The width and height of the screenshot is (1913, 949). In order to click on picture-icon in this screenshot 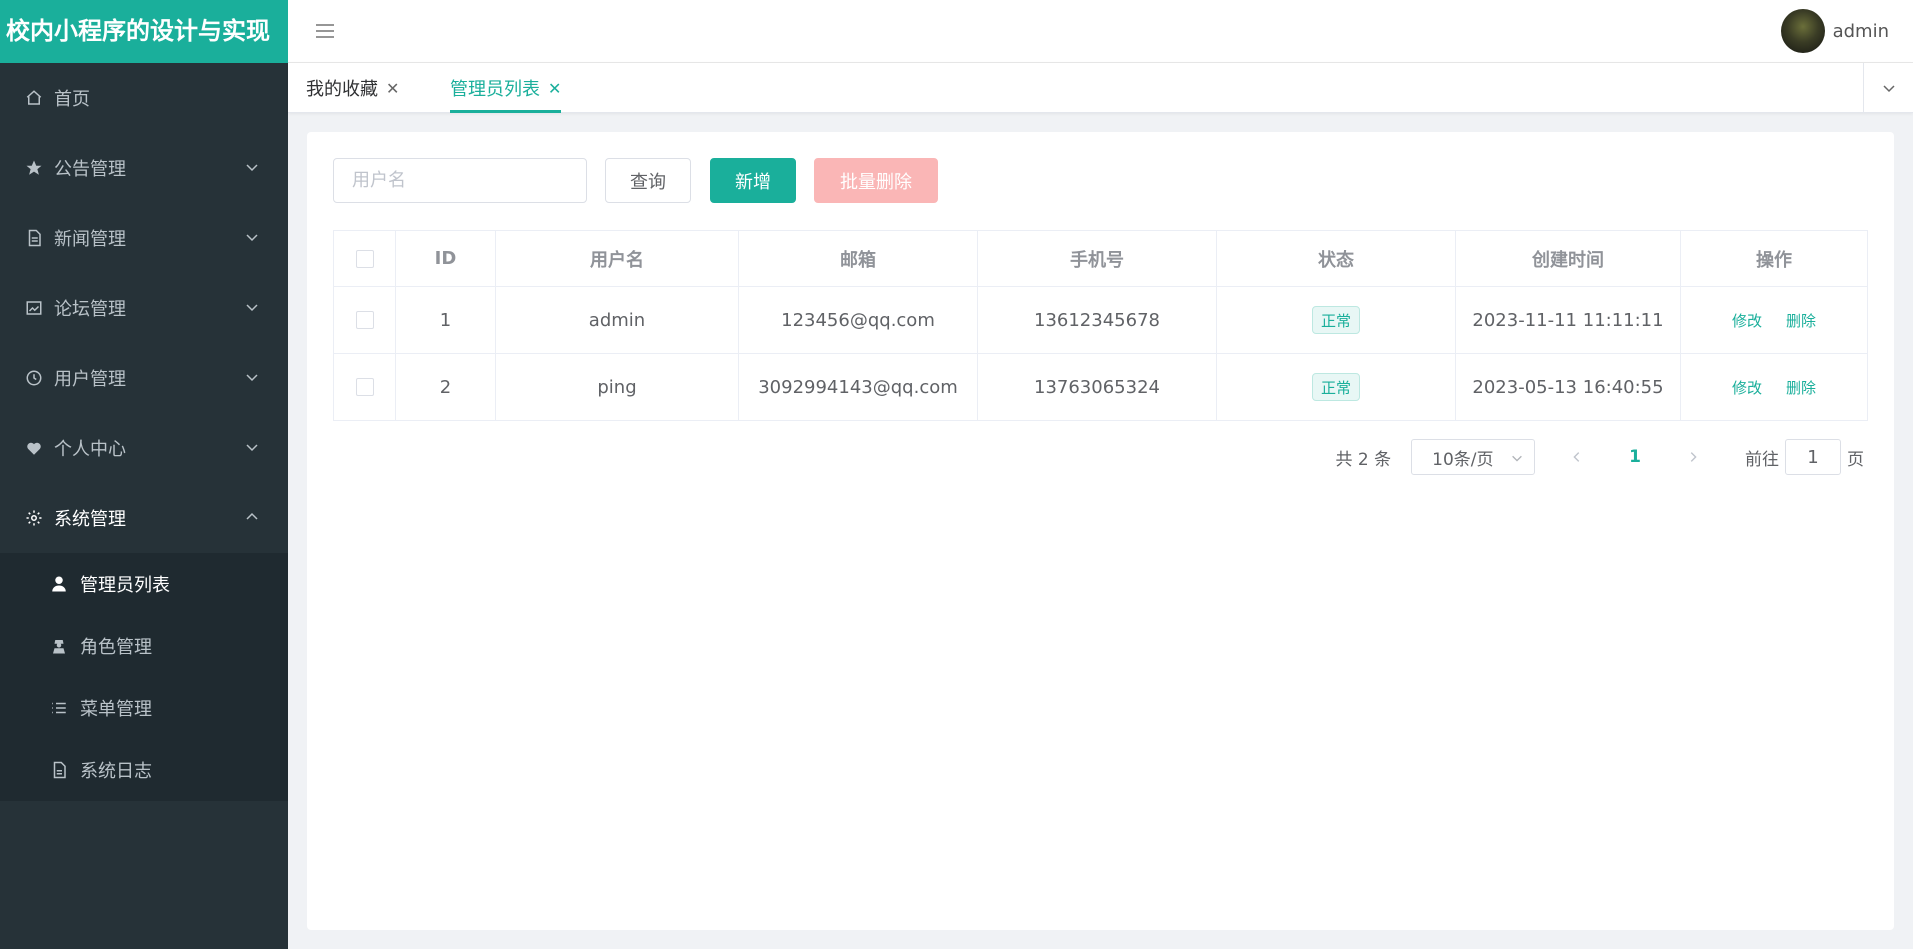, I will do `click(34, 308)`.